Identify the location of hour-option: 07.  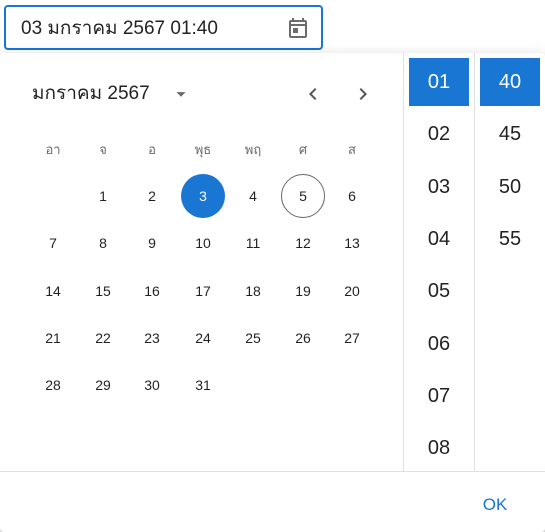
(439, 396).